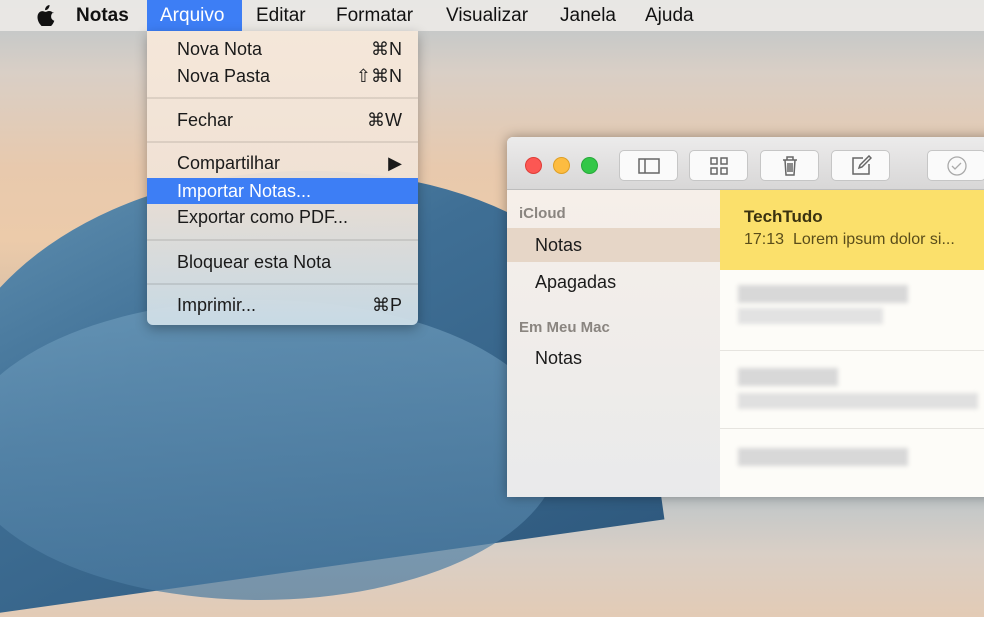 The width and height of the screenshot is (984, 617). I want to click on menu-editar: Editar, so click(281, 15).